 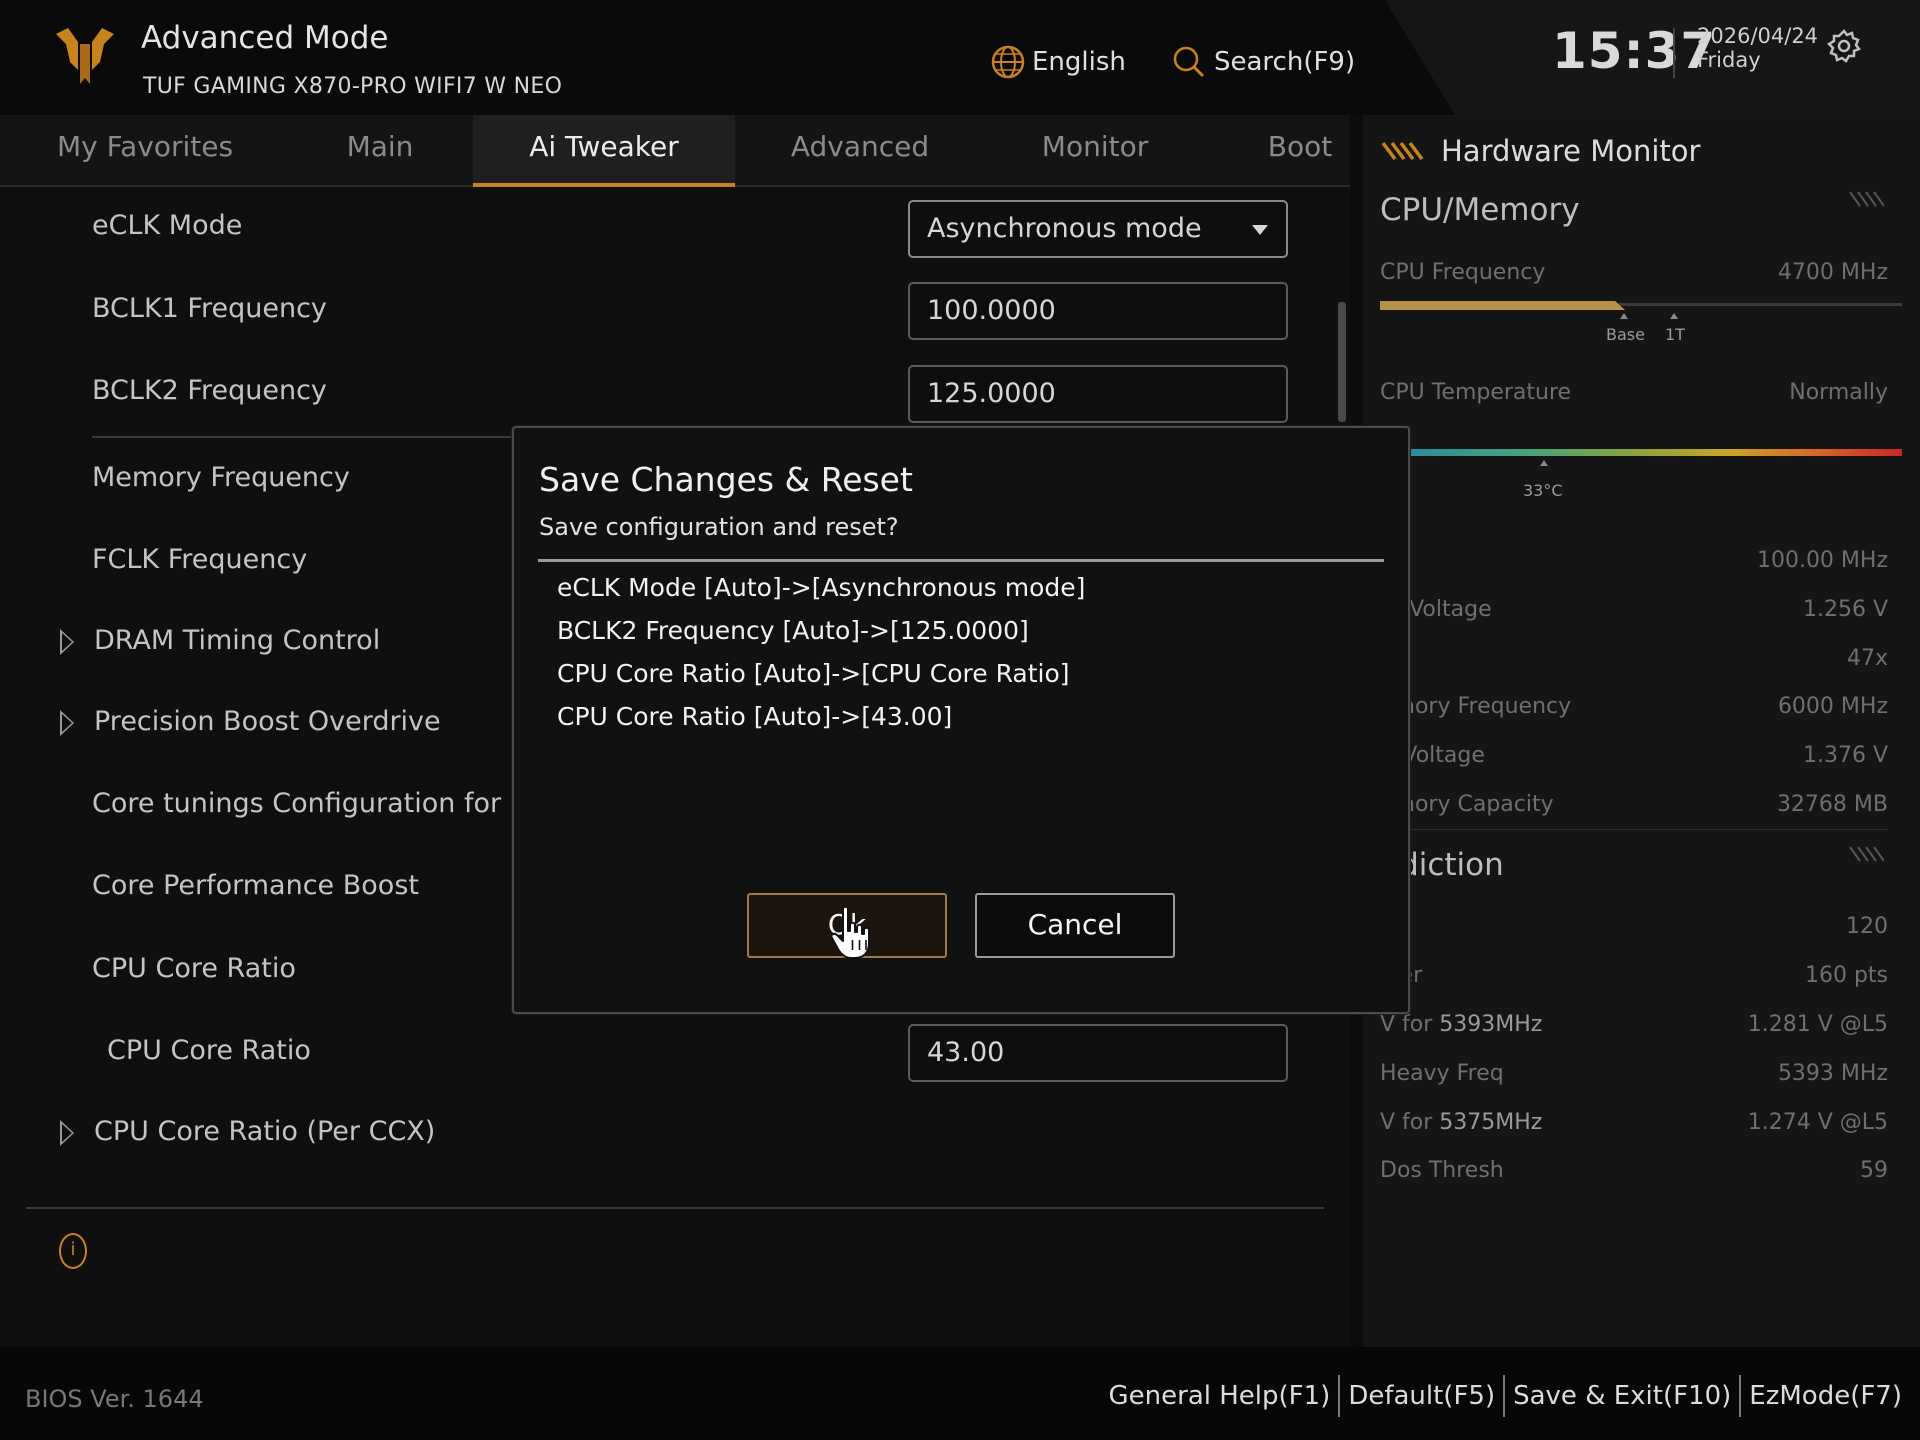 I want to click on prediction-row-label: V for 5375MHz, so click(x=1461, y=1122).